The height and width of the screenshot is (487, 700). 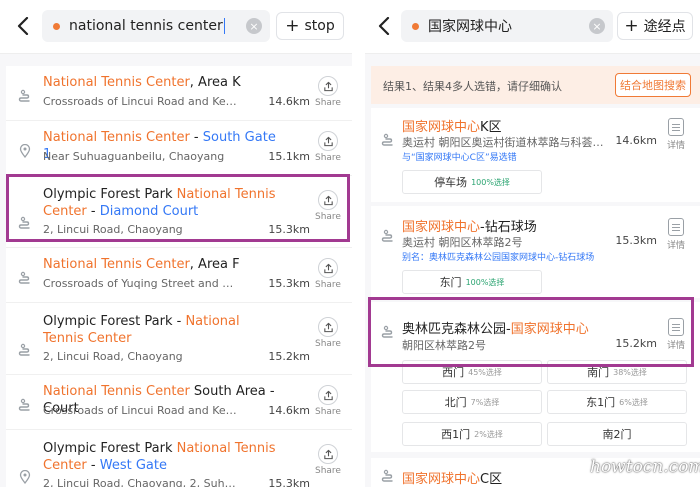 What do you see at coordinates (636, 343) in the screenshot?
I see `result-distance: 15.2km` at bounding box center [636, 343].